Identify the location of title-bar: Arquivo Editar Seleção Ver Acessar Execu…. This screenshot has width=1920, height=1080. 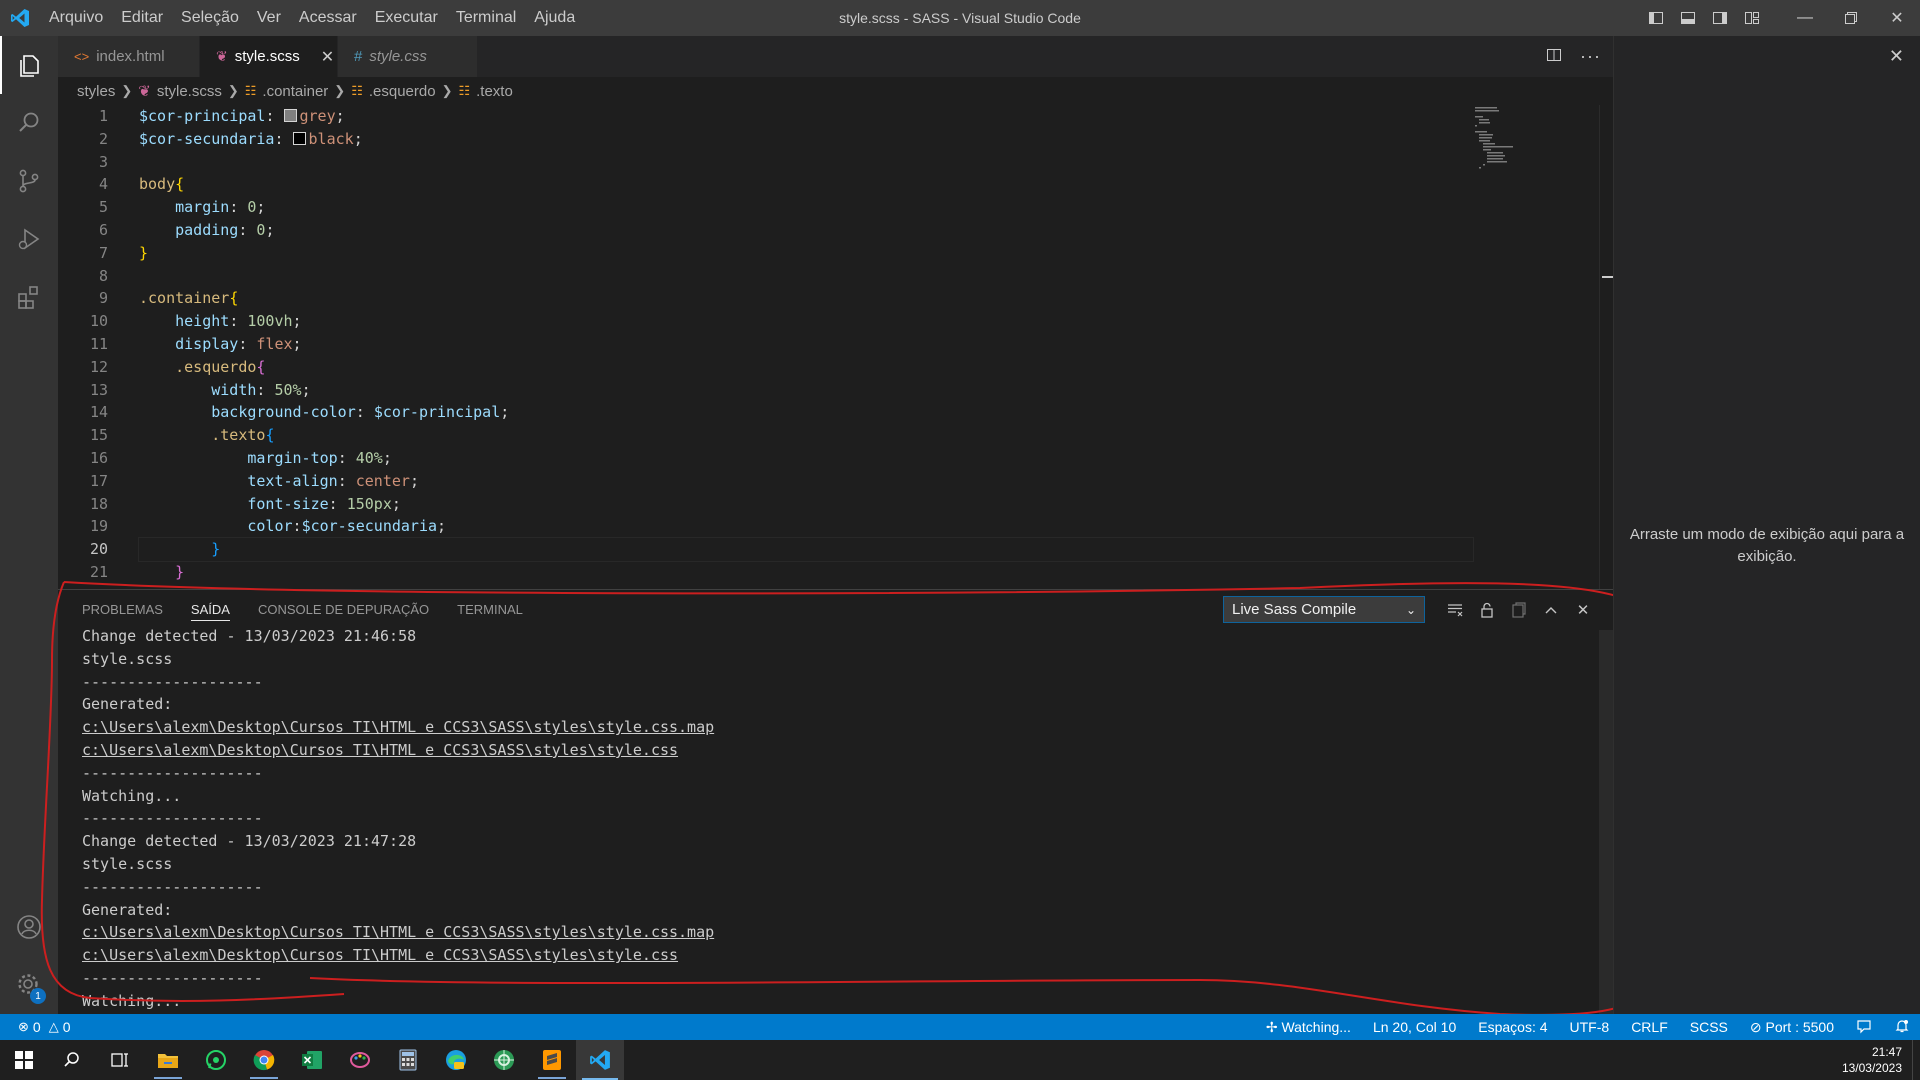
(960, 18).